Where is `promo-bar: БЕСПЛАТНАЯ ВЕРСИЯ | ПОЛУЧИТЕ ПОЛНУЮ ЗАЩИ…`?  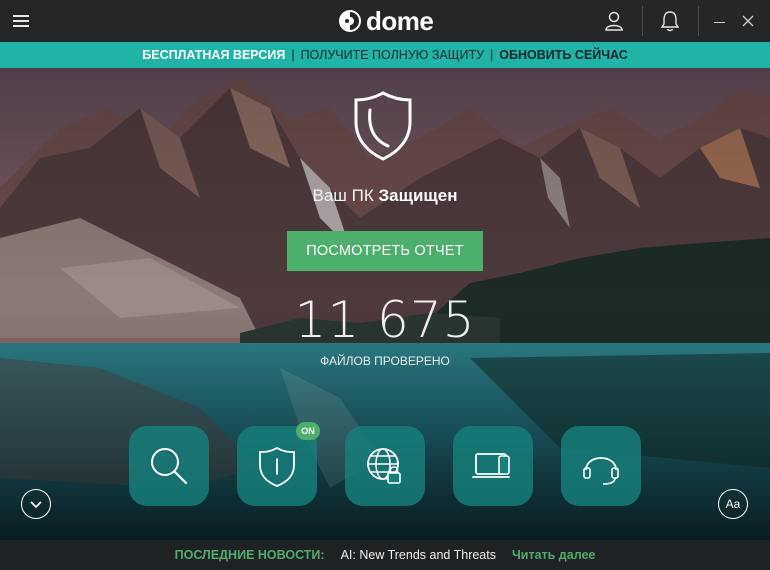 promo-bar: БЕСПЛАТНАЯ ВЕРСИЯ | ПОЛУЧИТЕ ПОЛНУЮ ЗАЩИ… is located at coordinates (385, 55).